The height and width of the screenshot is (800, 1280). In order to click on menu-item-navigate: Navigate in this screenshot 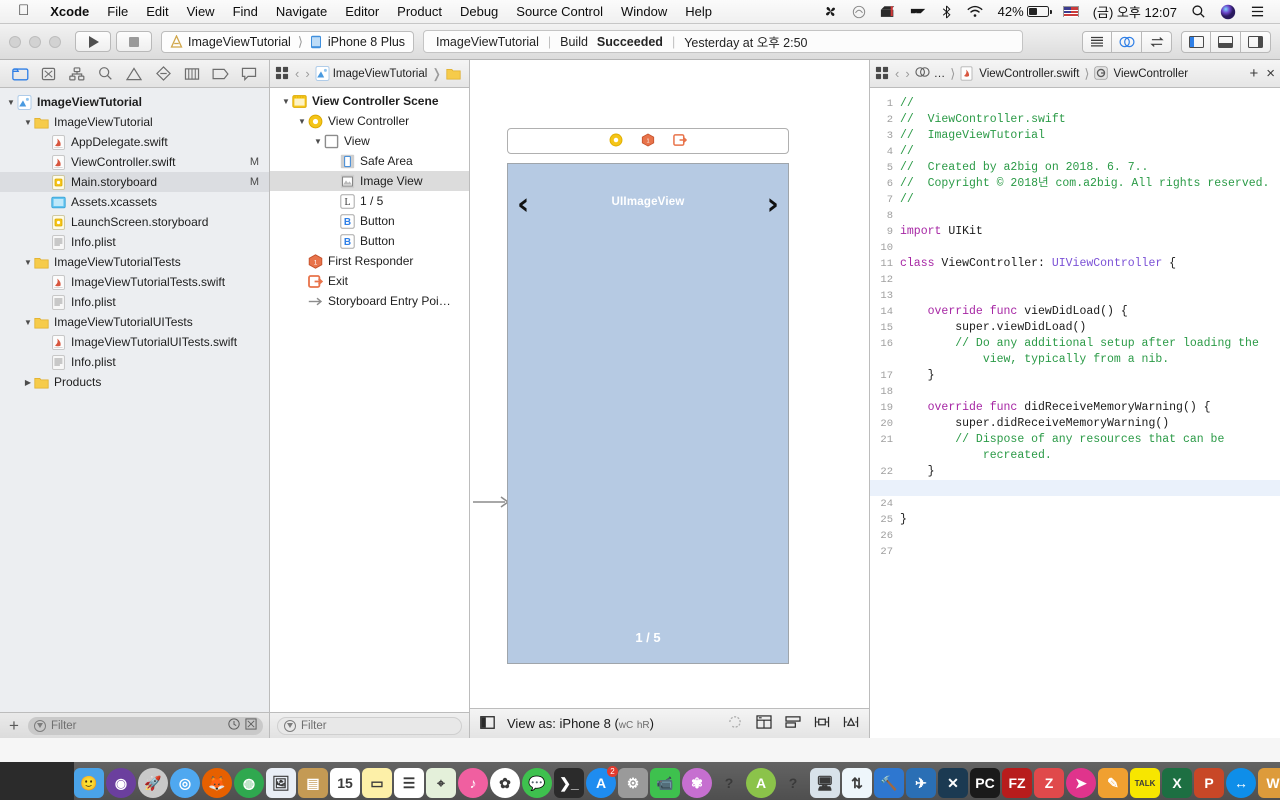, I will do `click(301, 11)`.